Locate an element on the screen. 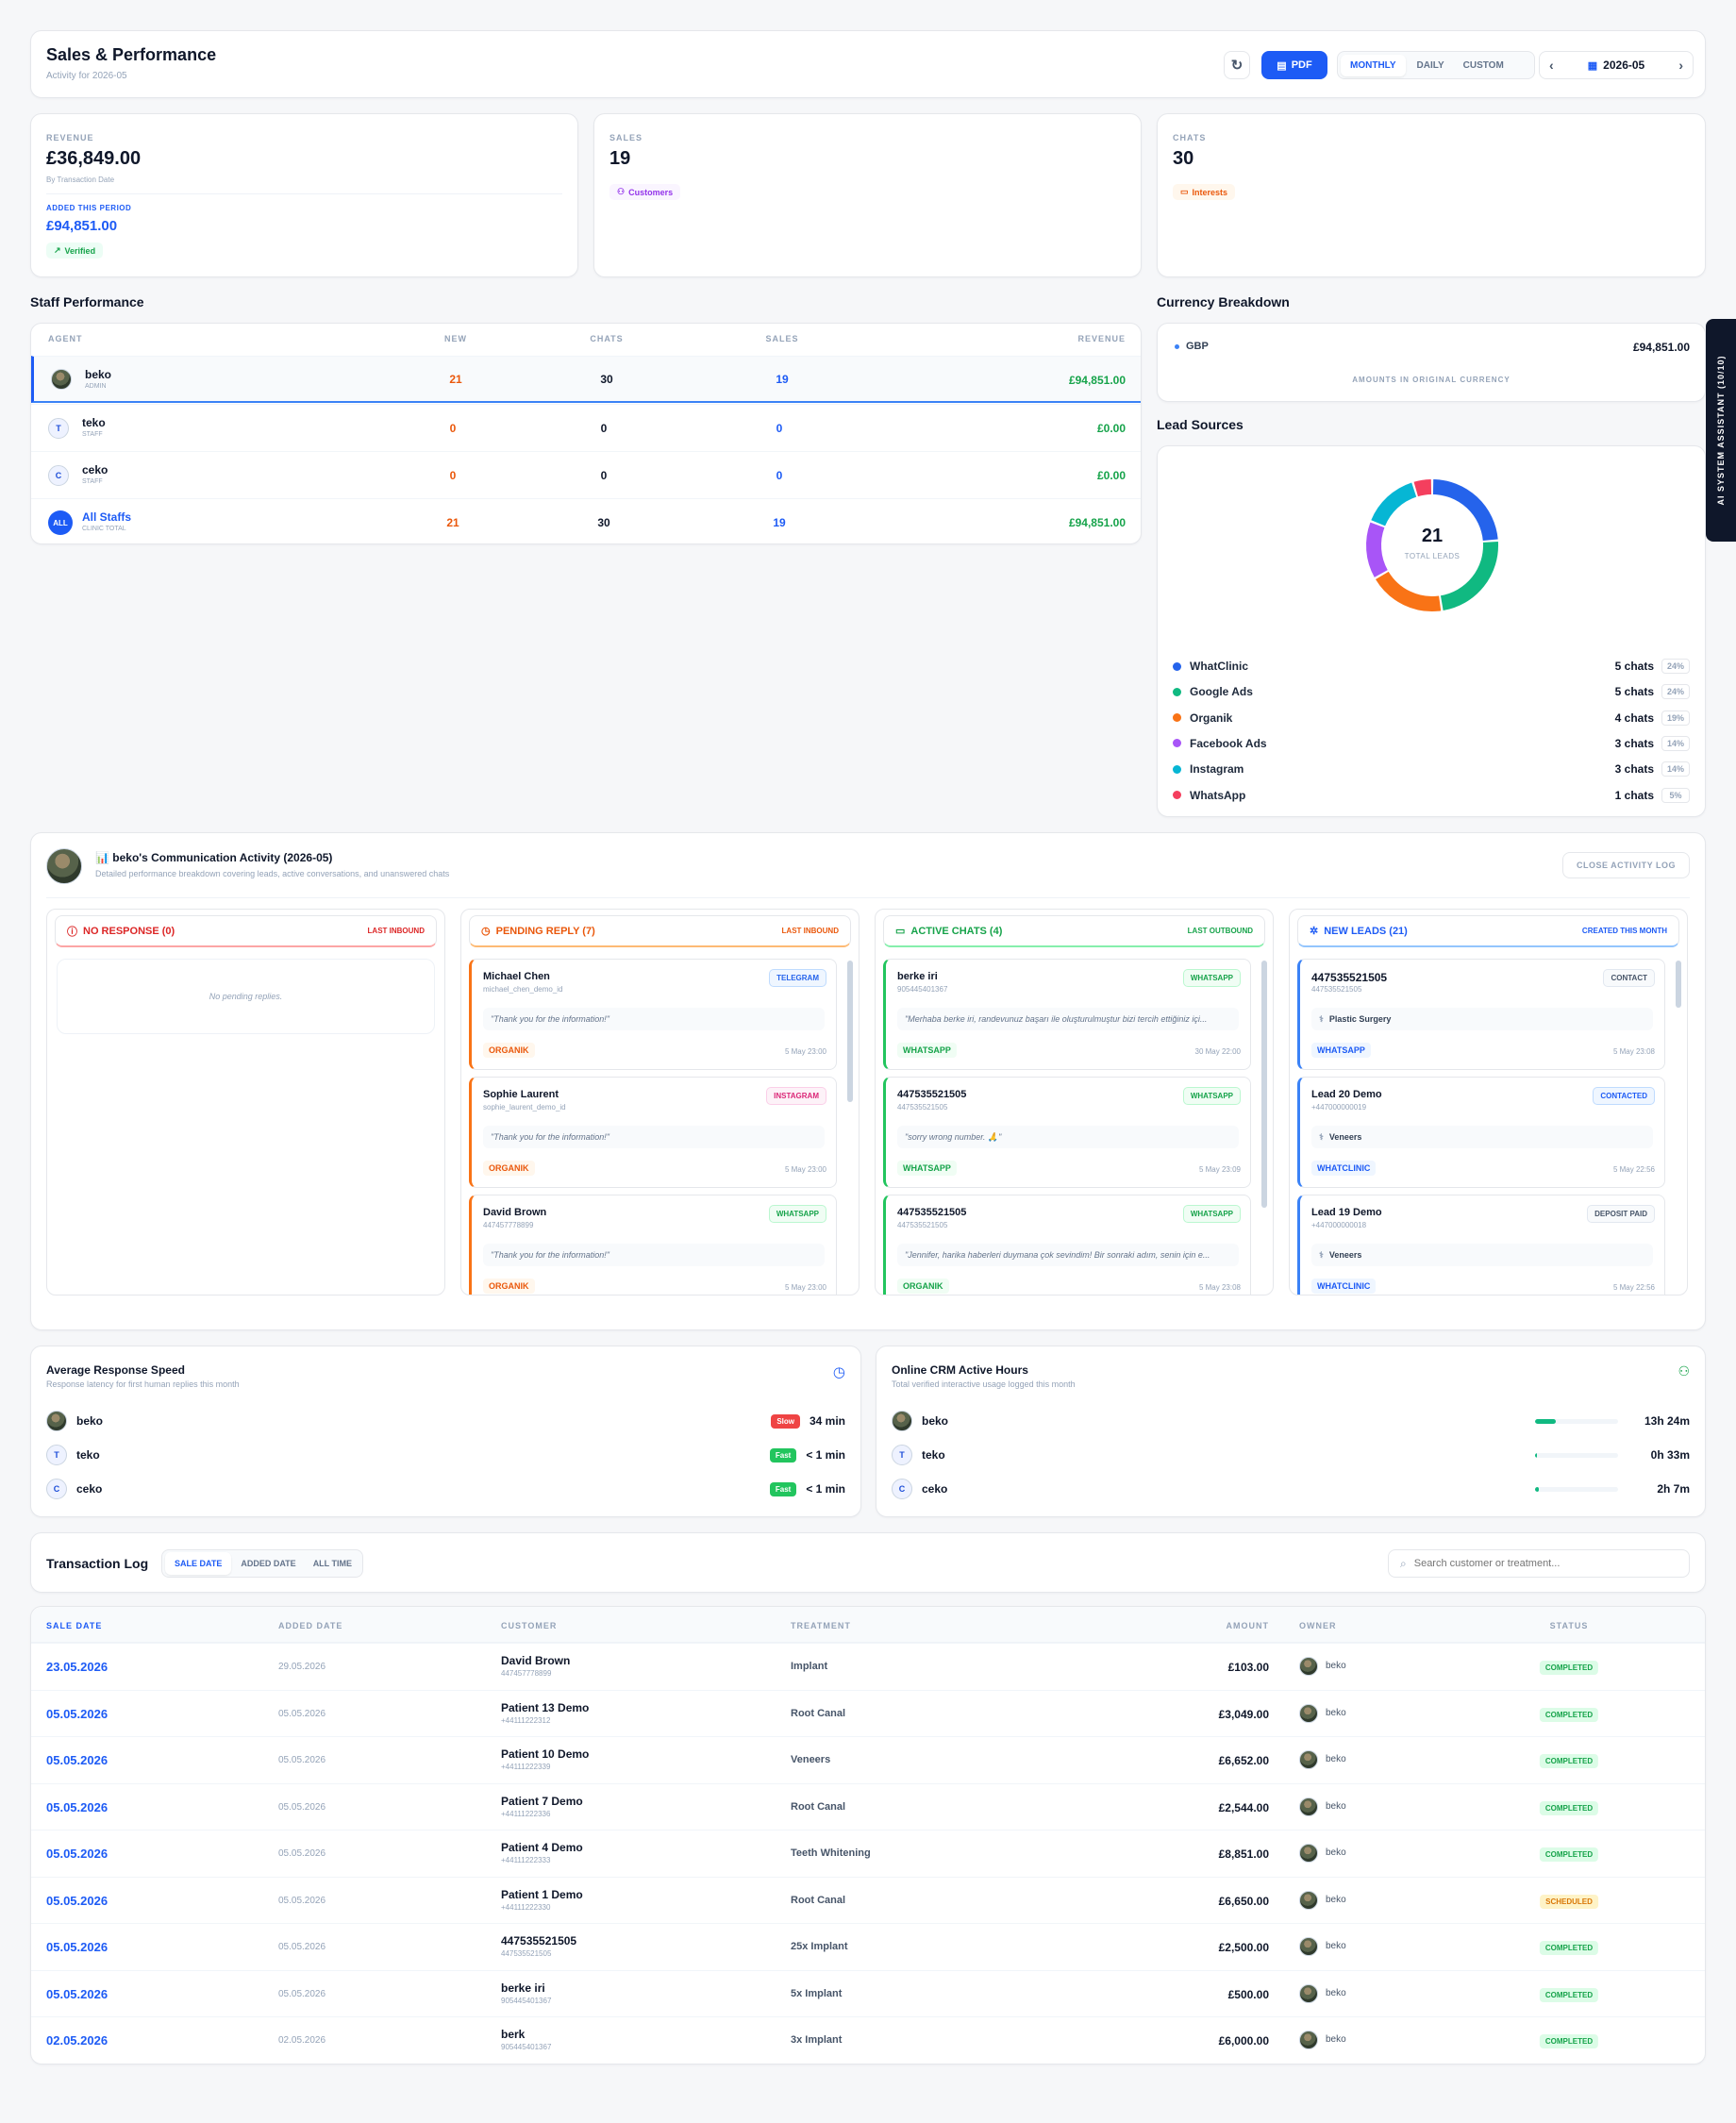  agent-role: STAFF is located at coordinates (93, 482).